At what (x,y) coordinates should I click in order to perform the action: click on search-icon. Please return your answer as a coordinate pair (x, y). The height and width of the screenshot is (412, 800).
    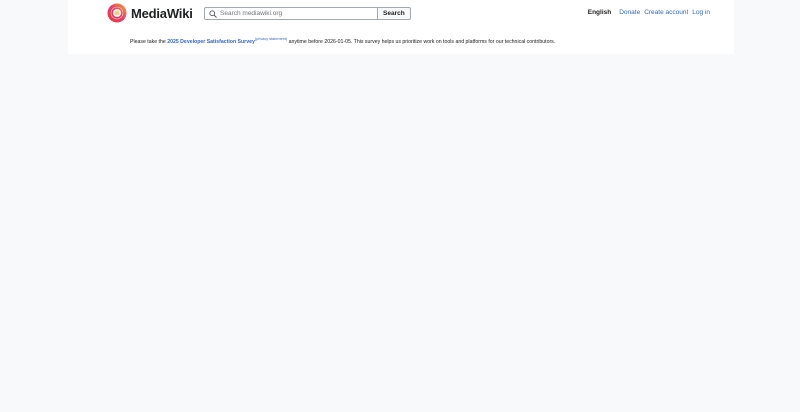
    Looking at the image, I should click on (213, 13).